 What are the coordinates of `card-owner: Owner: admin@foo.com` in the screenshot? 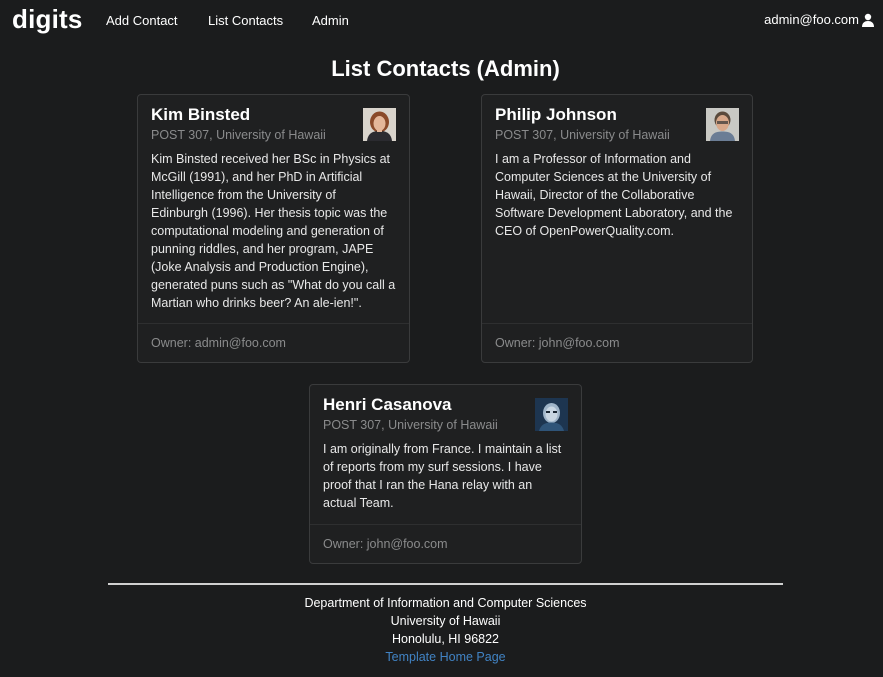 It's located at (273, 342).